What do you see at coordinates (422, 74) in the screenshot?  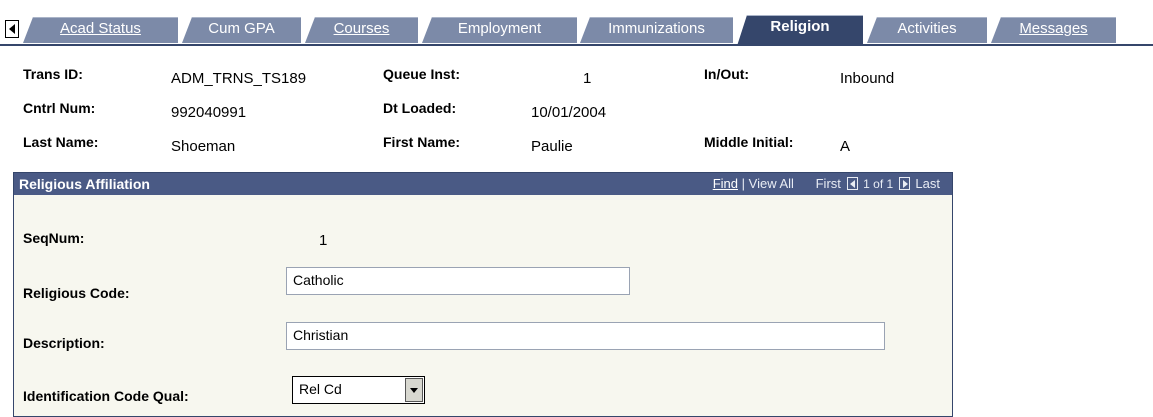 I see `queue-inst-label: Queue Inst:` at bounding box center [422, 74].